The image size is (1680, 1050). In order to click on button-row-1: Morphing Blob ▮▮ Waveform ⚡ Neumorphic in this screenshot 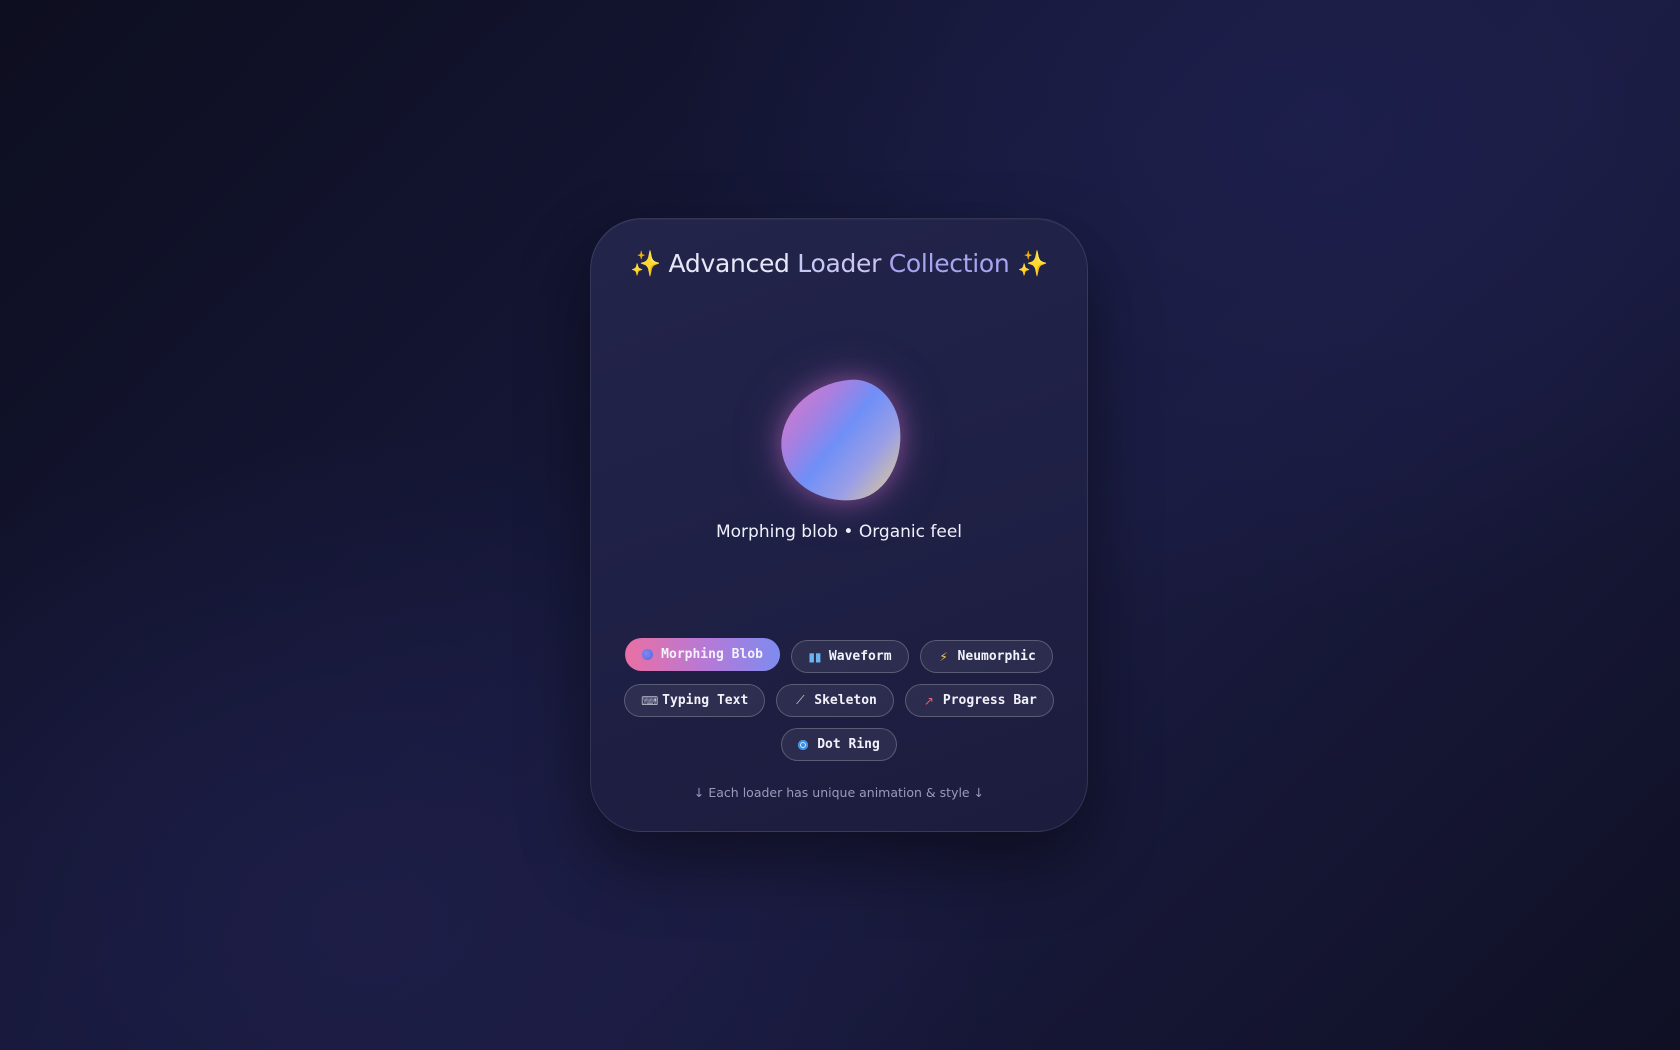, I will do `click(839, 655)`.